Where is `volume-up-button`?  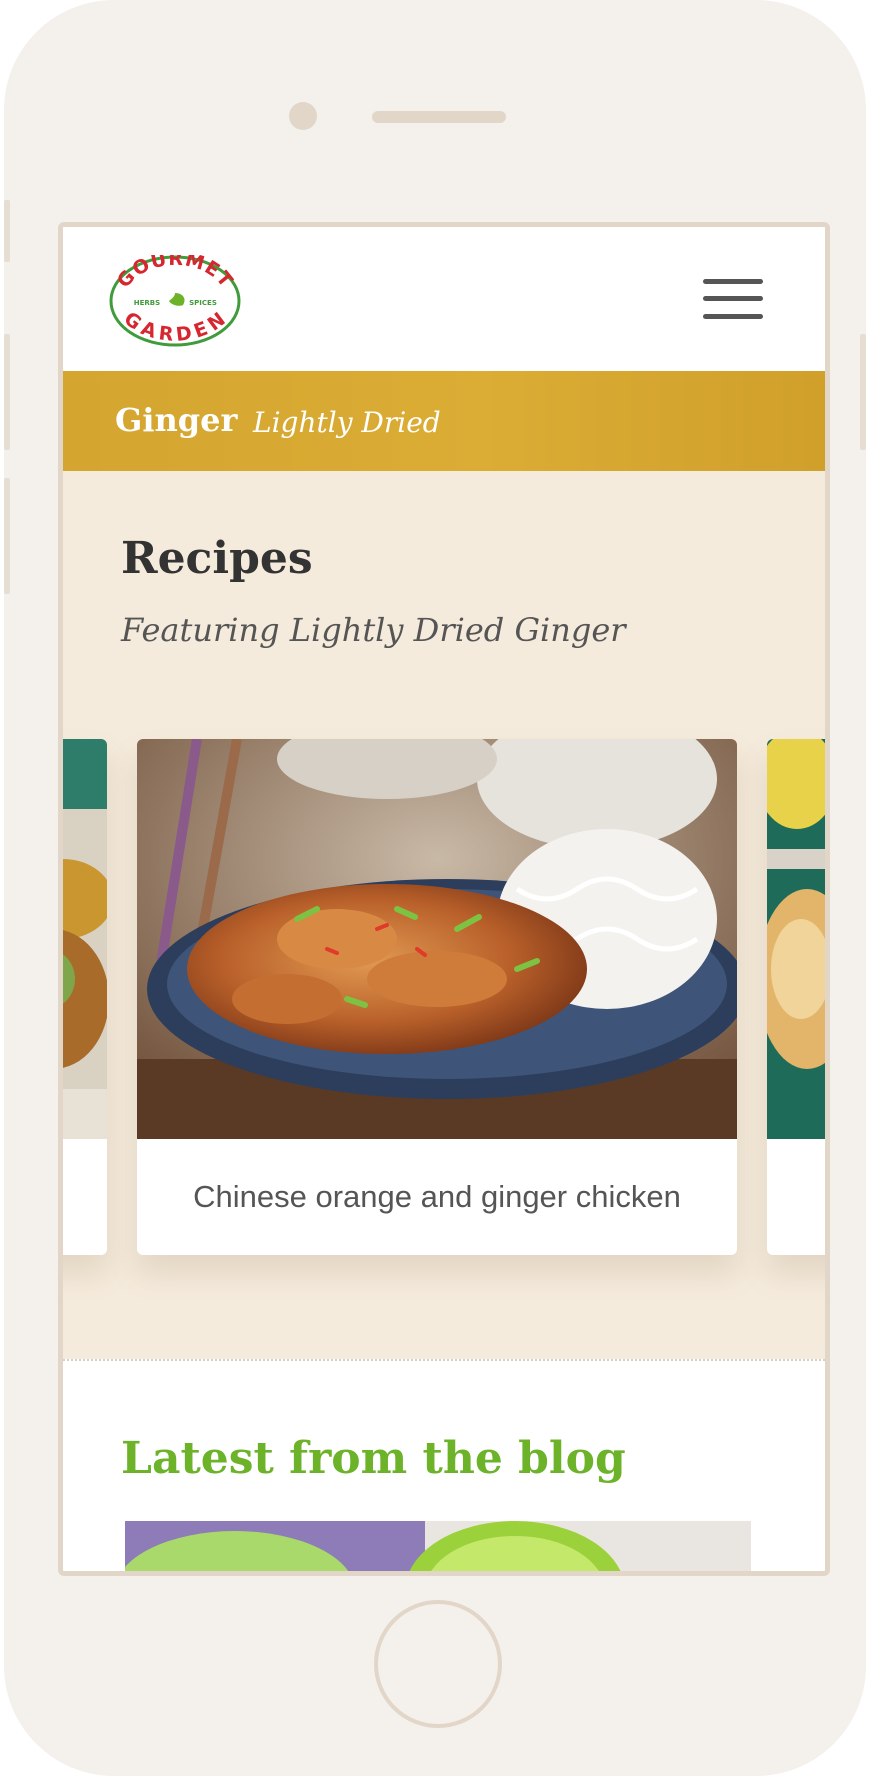 volume-up-button is located at coordinates (7, 392).